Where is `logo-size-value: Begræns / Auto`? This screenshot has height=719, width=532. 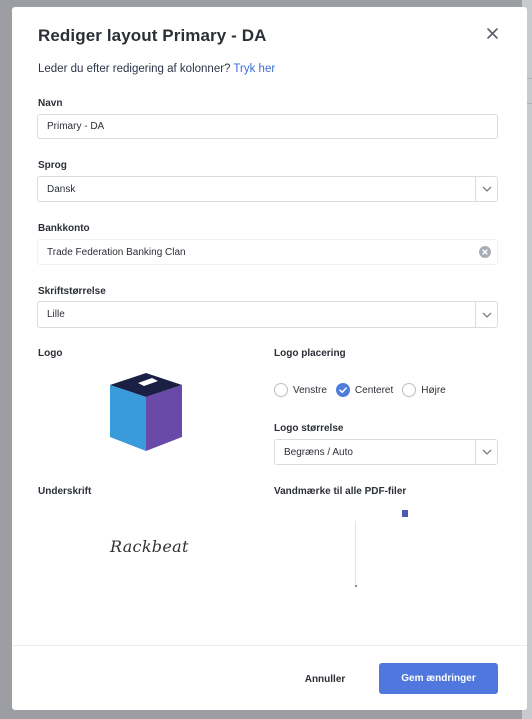 logo-size-value: Begræns / Auto is located at coordinates (318, 452).